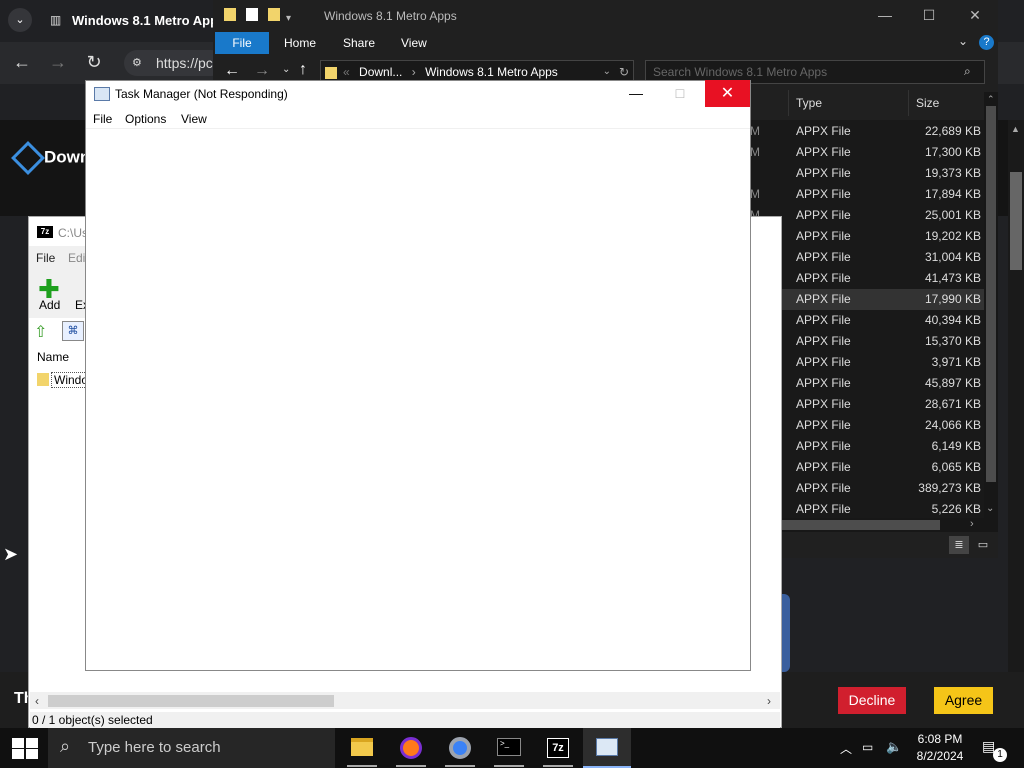 Image resolution: width=1024 pixels, height=768 pixels. I want to click on up-folder-icon: ⇧, so click(40, 332).